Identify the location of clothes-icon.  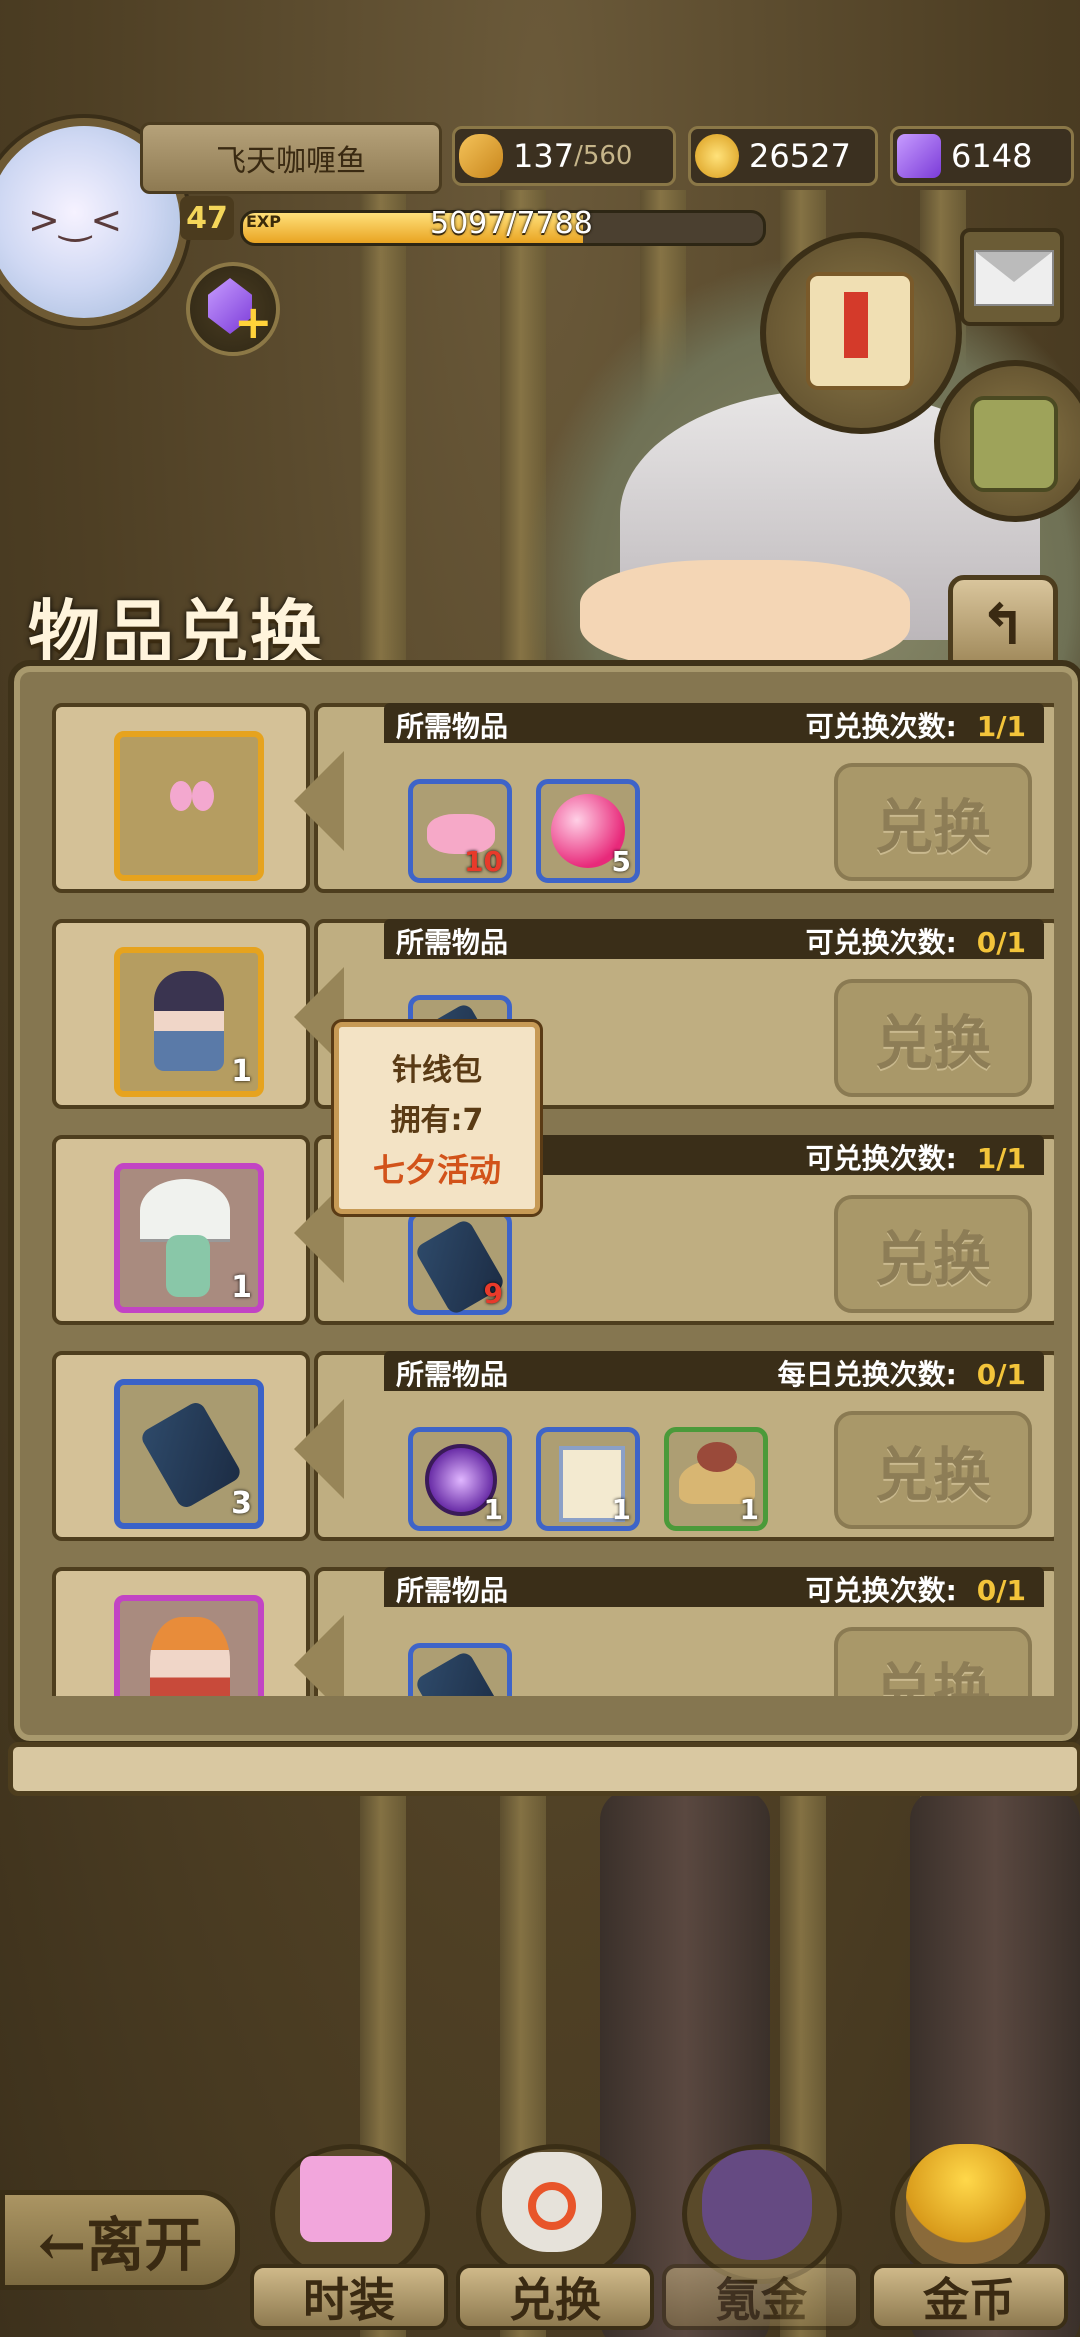
(346, 2199).